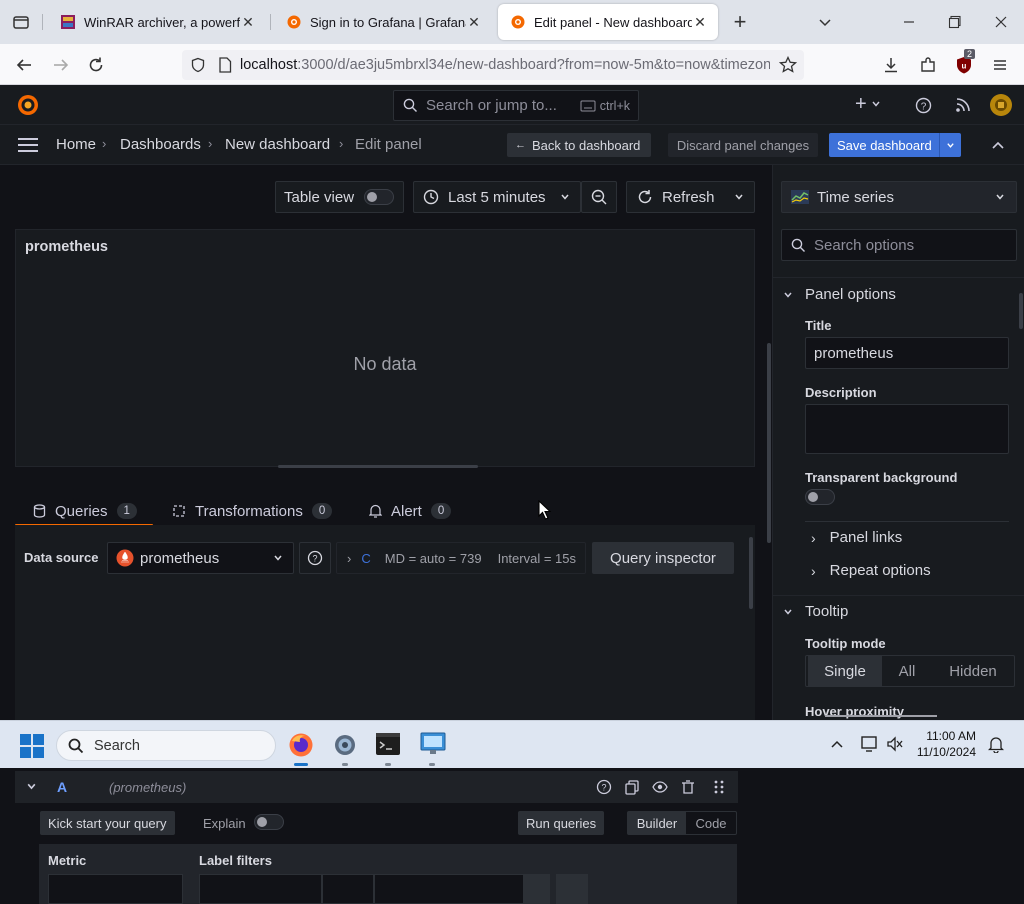 The image size is (1024, 904). Describe the element at coordinates (115, 889) in the screenshot. I see `metric-select` at that location.